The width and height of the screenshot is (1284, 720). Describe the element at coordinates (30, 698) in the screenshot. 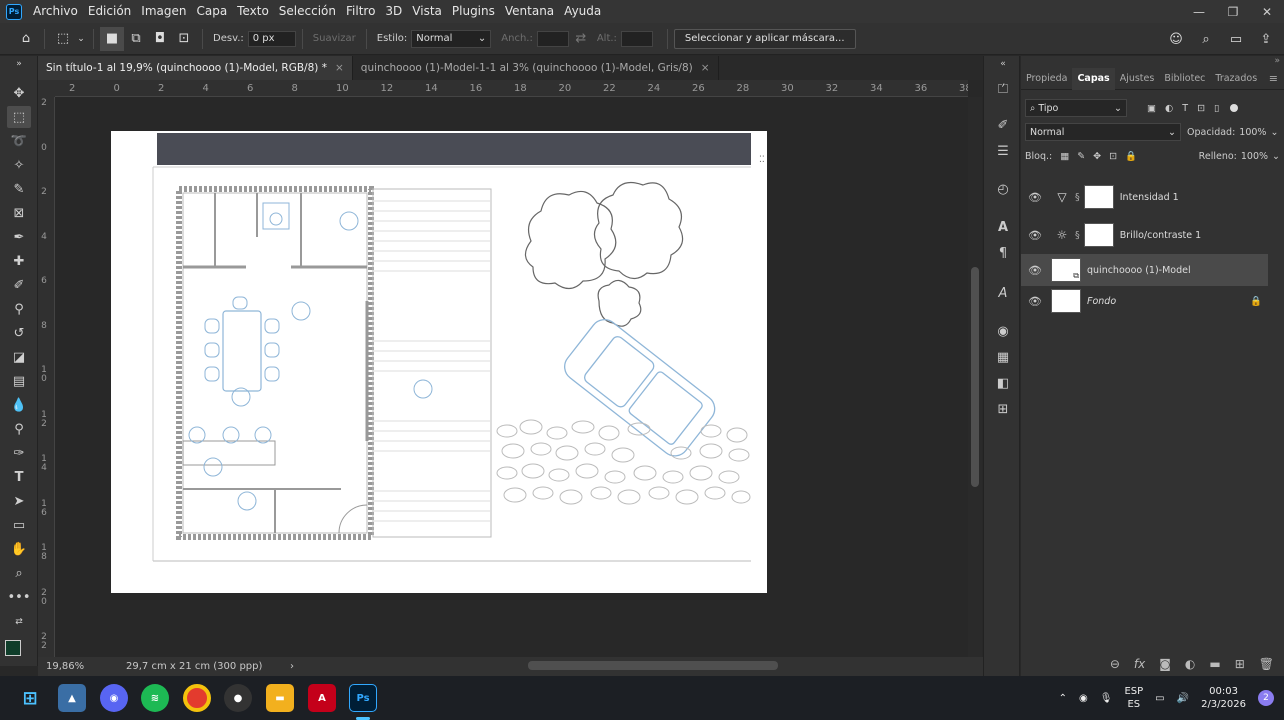

I see `windows-start-icon: ⊞` at that location.